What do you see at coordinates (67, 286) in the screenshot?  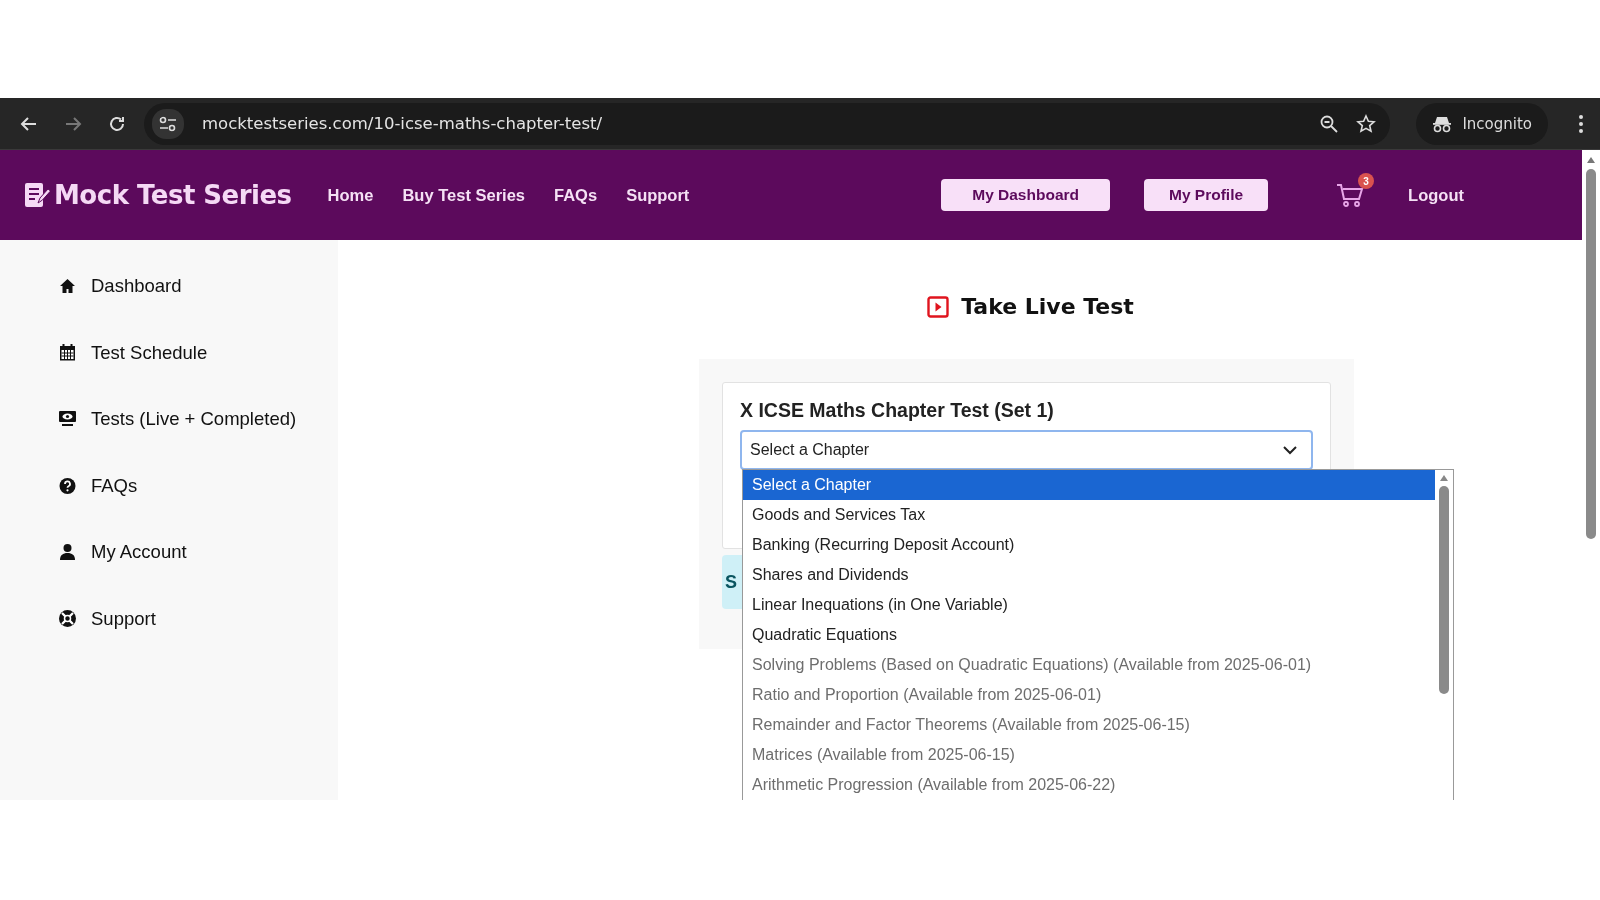 I see `home-icon` at bounding box center [67, 286].